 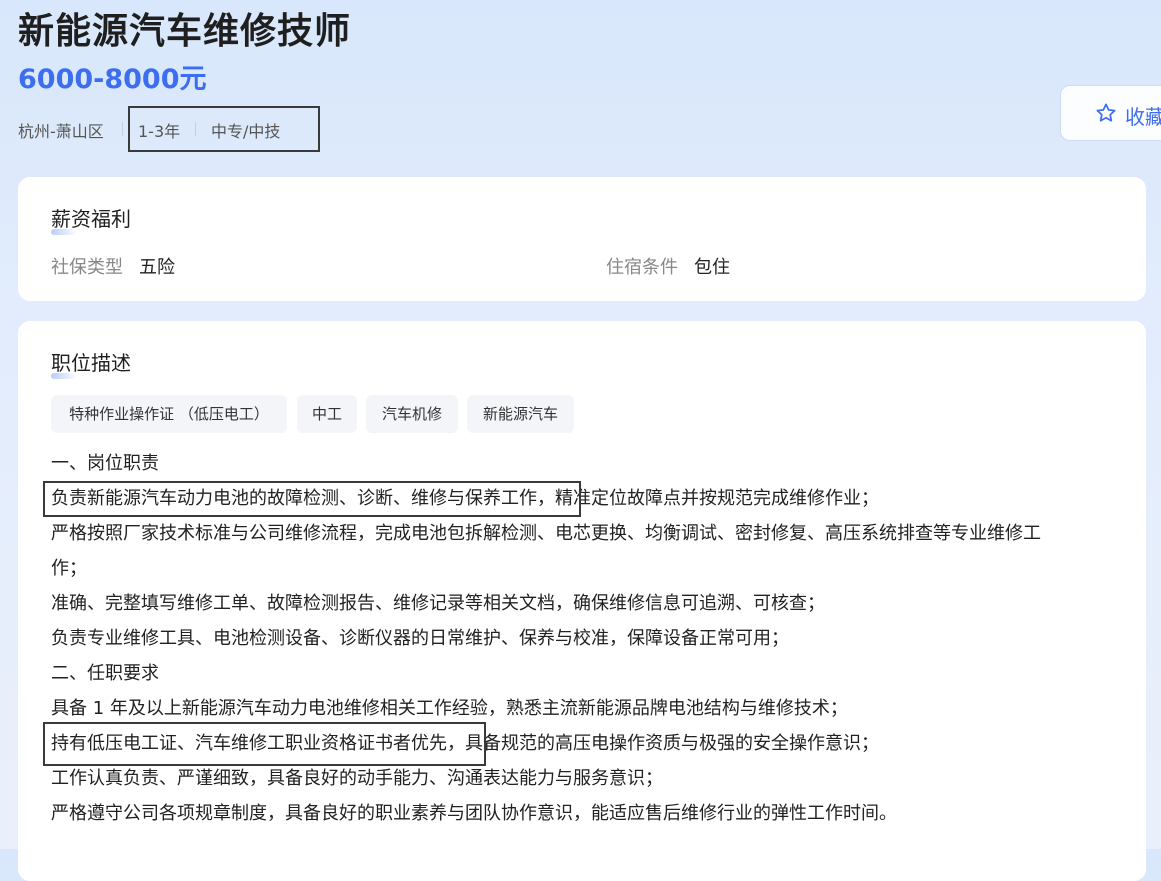 I want to click on benefits-title-text: 薪资福利, so click(x=91, y=219).